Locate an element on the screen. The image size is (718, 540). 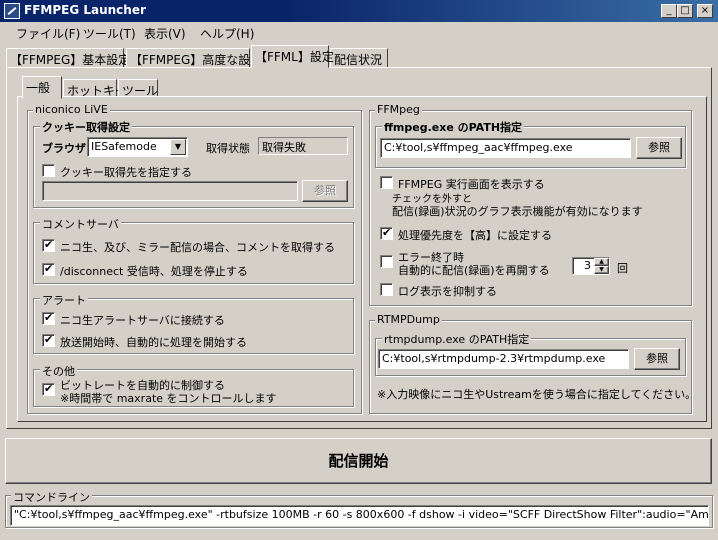
rtmpdump-group-title: RTMPDump is located at coordinates (408, 319).